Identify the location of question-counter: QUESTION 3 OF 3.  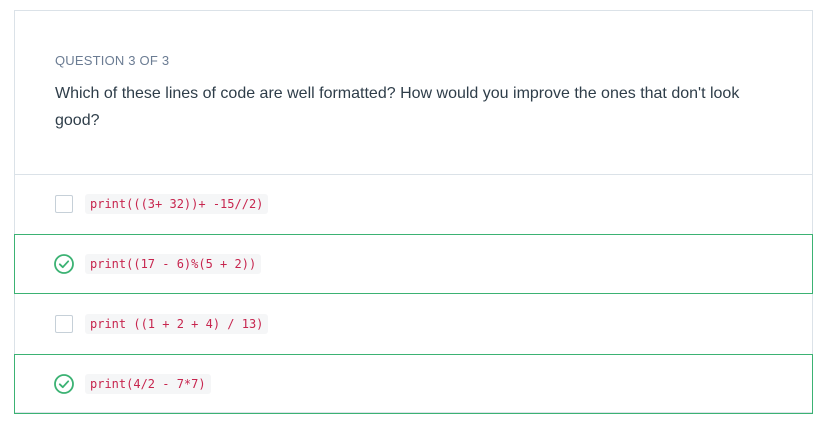
(112, 60).